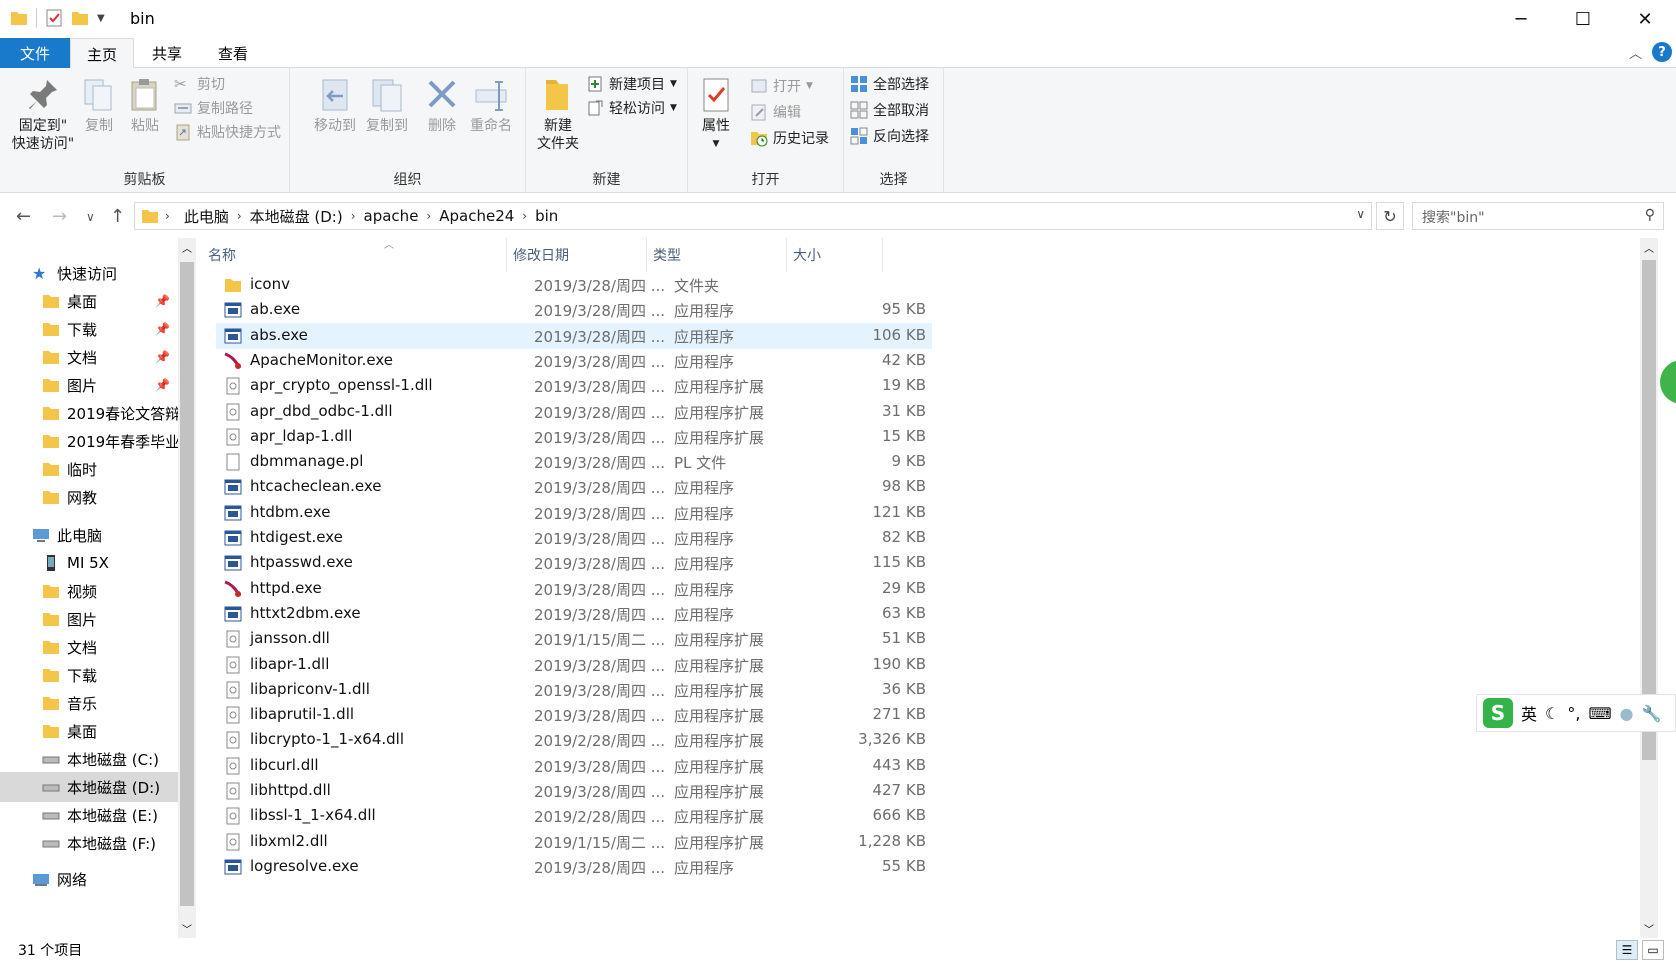 This screenshot has height=962, width=1676. What do you see at coordinates (89, 563) in the screenshot?
I see `nav-pc-item: MI 5X` at bounding box center [89, 563].